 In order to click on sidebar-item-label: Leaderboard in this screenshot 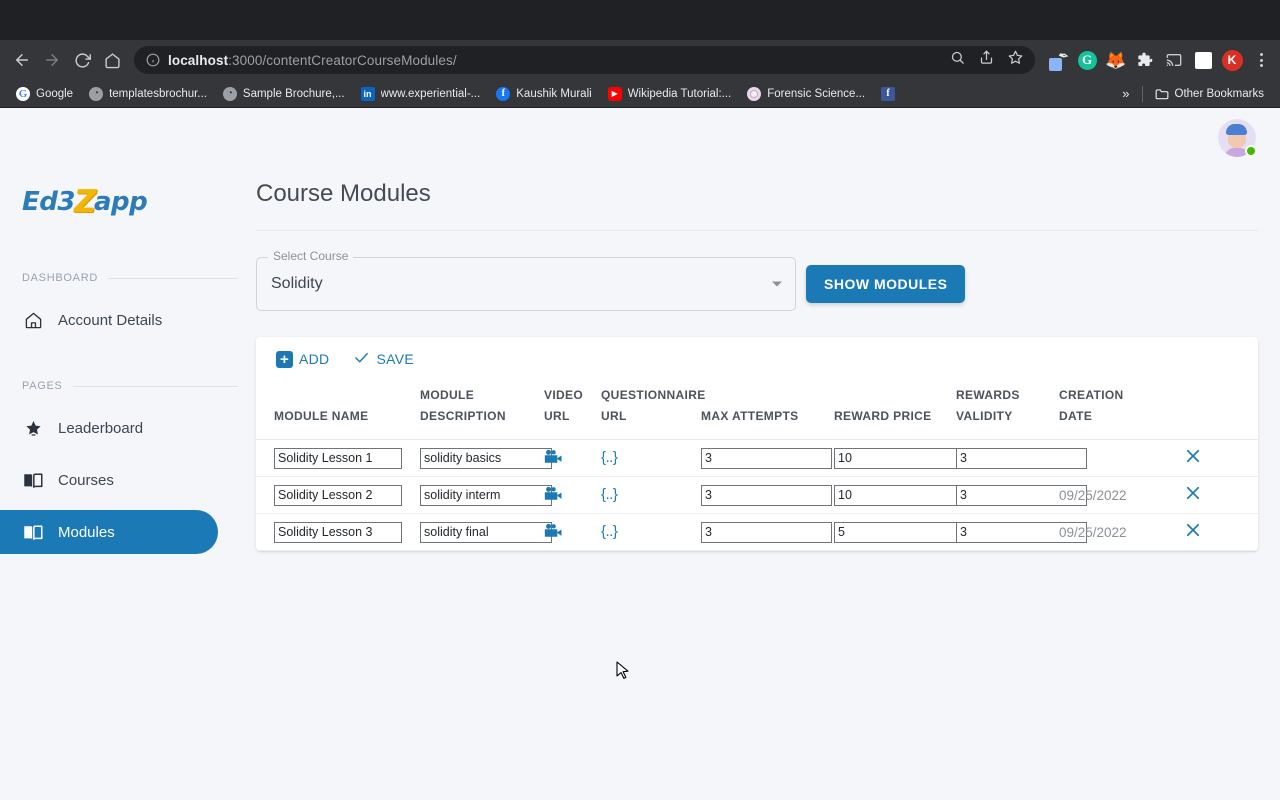, I will do `click(101, 428)`.